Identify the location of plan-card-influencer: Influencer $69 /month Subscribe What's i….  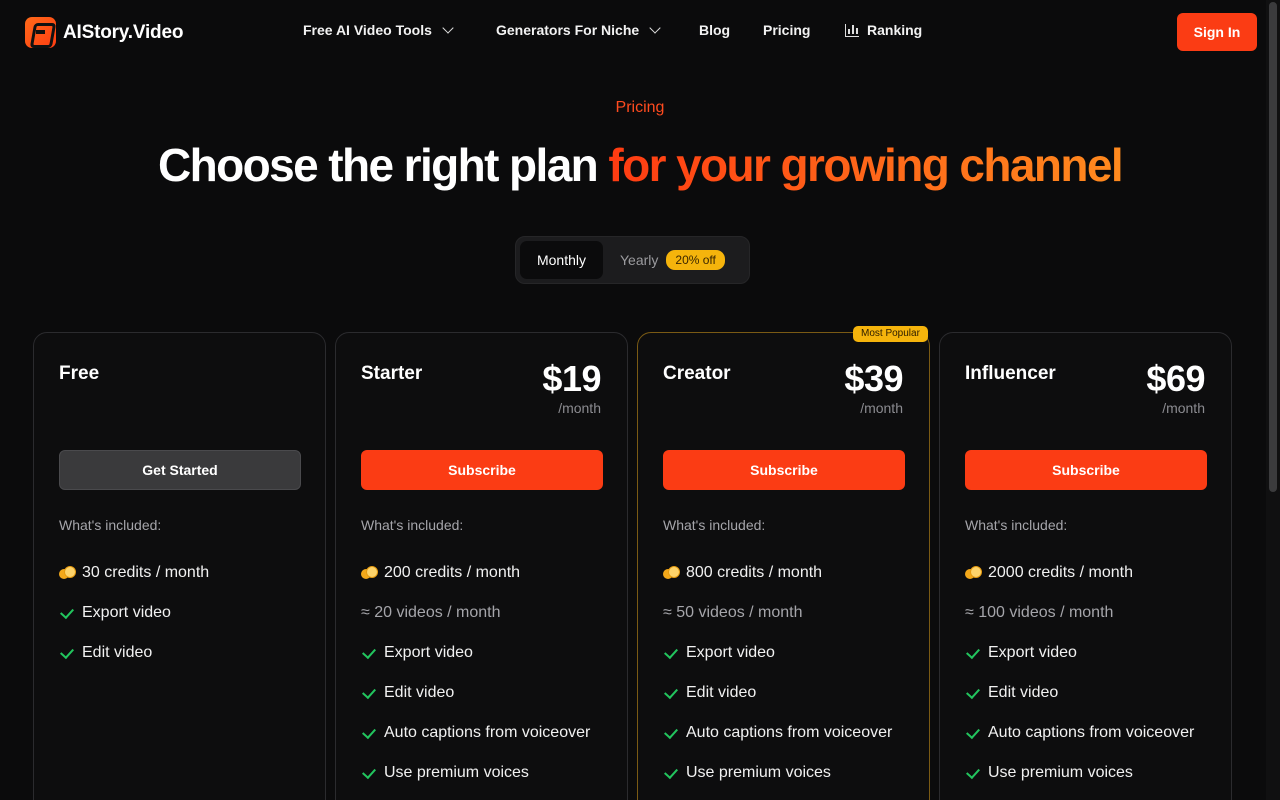
(1085, 566).